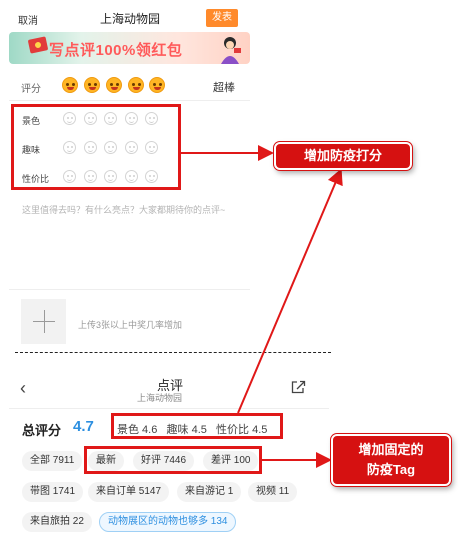  What do you see at coordinates (391, 460) in the screenshot?
I see `callout-add-epidemic-tag: 增加固定的 防疫Tag` at bounding box center [391, 460].